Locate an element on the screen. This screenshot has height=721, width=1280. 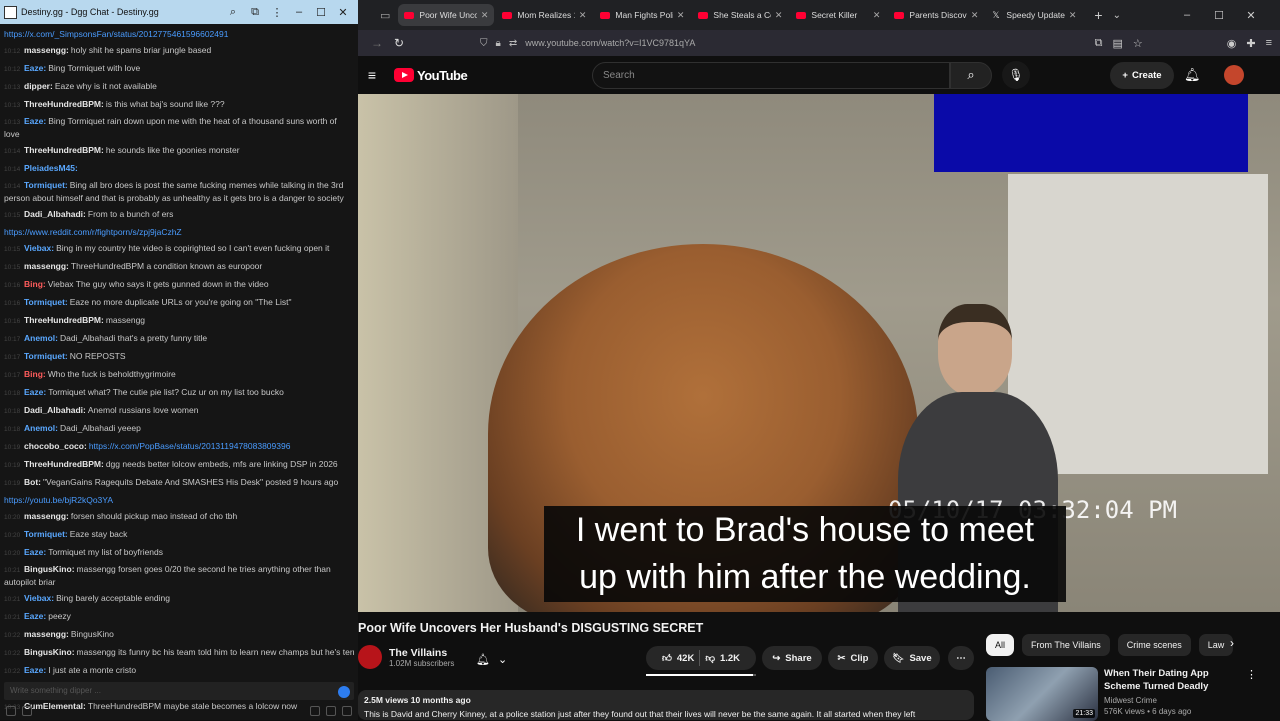
chat-username: Bot: is located at coordinates (32, 482).